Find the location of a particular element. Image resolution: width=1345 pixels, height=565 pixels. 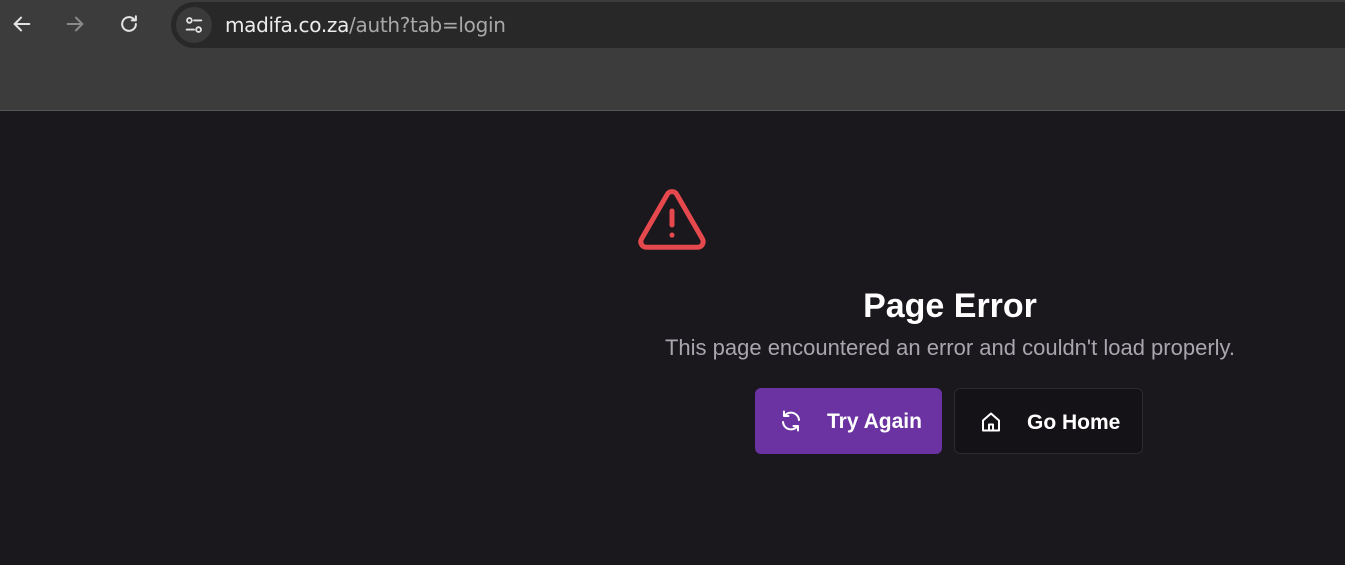

url-text: madifa.co.za/auth?tab=login is located at coordinates (365, 25).